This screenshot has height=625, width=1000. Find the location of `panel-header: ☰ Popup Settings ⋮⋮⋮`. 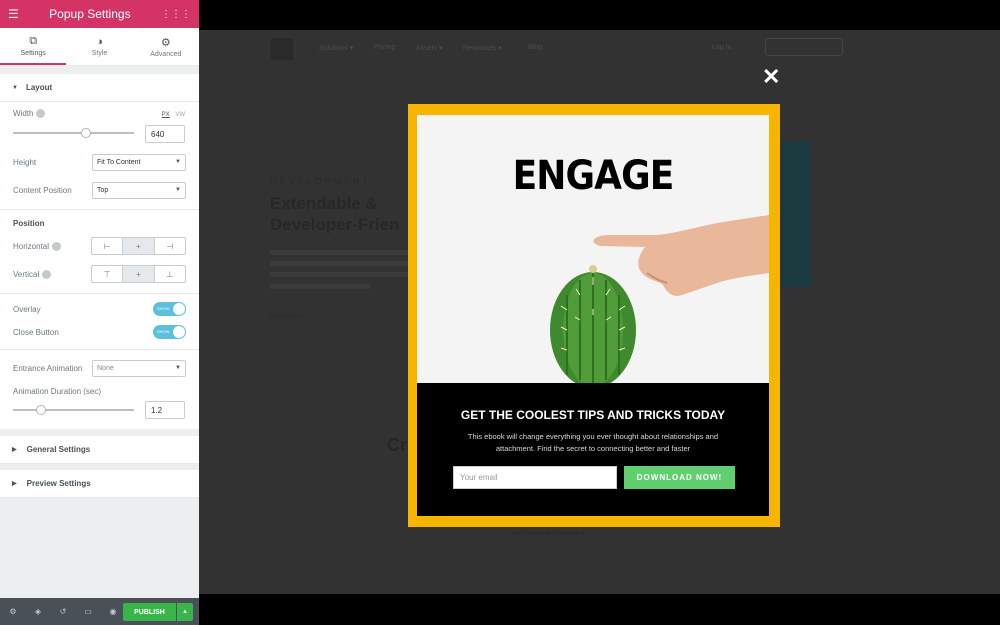

panel-header: ☰ Popup Settings ⋮⋮⋮ is located at coordinates (99, 14).